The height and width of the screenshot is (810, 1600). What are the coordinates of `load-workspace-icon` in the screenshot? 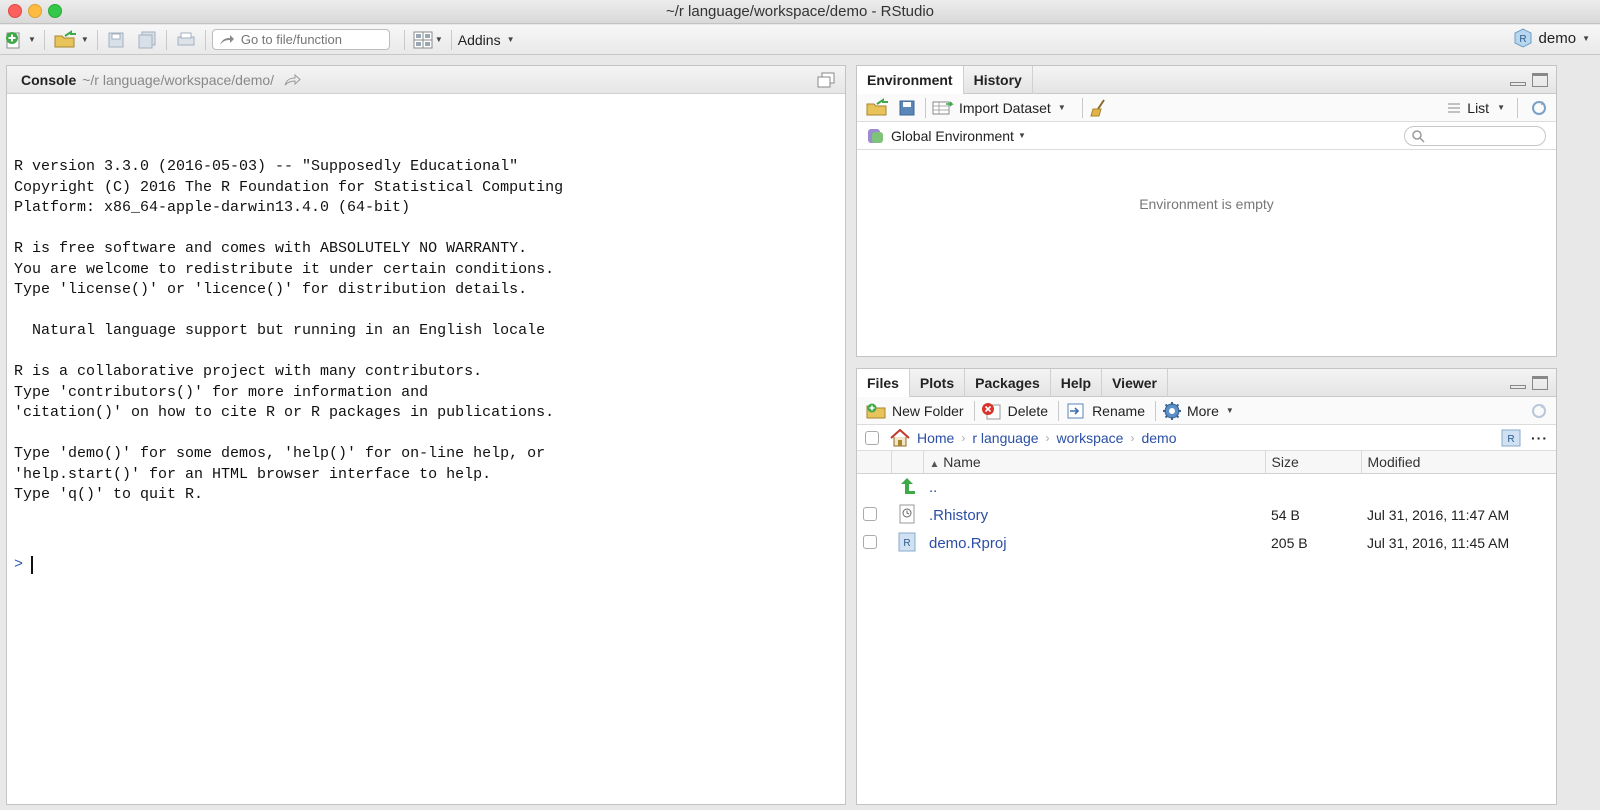 It's located at (878, 107).